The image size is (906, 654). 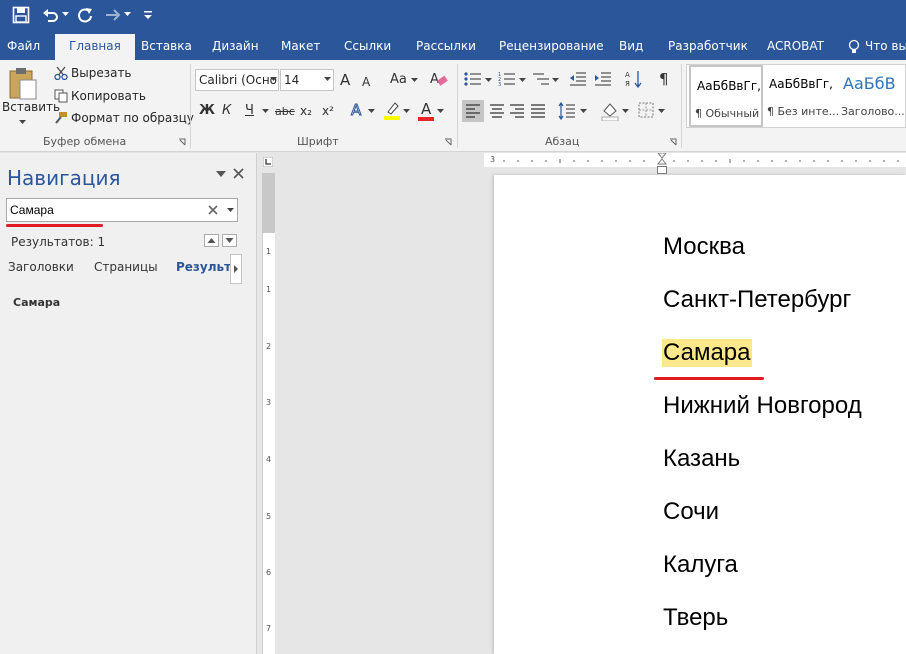 What do you see at coordinates (473, 79) in the screenshot?
I see `bullets-icon` at bounding box center [473, 79].